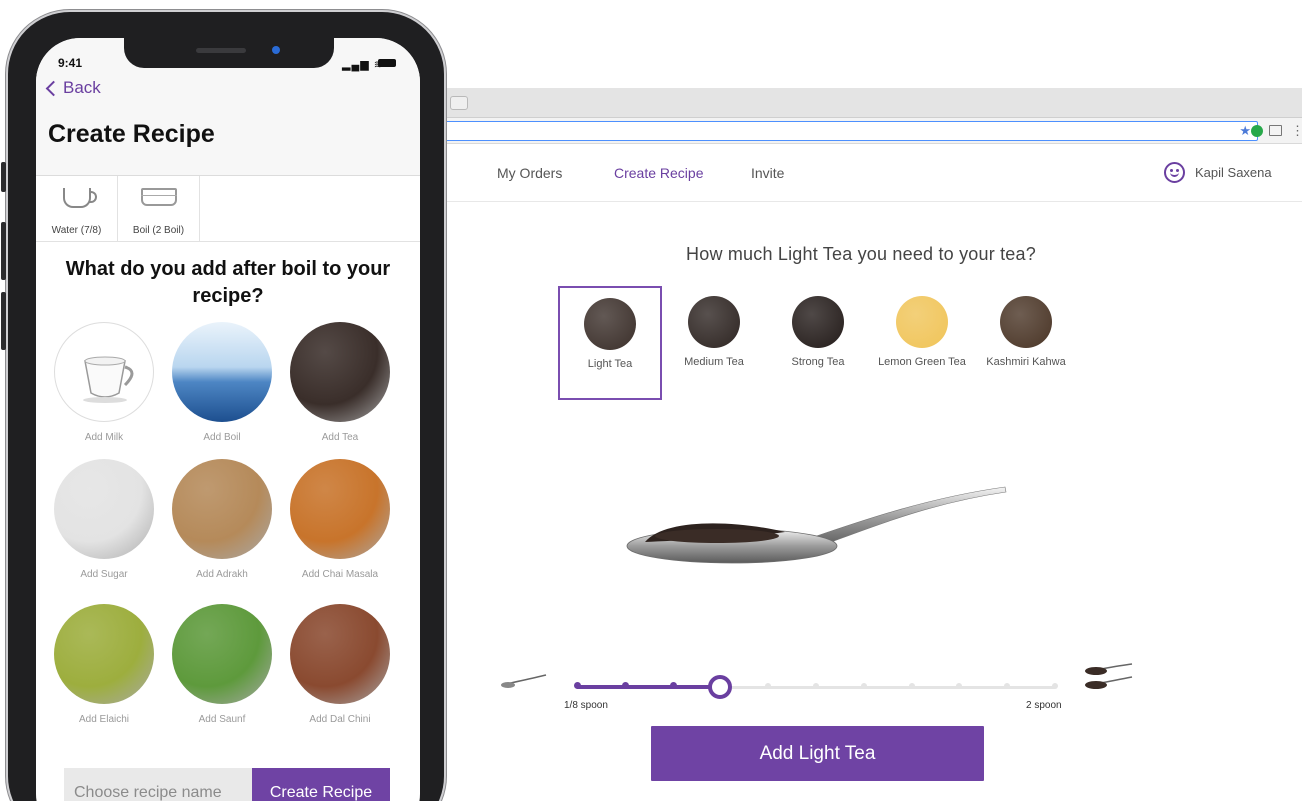  Describe the element at coordinates (340, 574) in the screenshot. I see `ingredient-label: Add Chai Masala` at that location.